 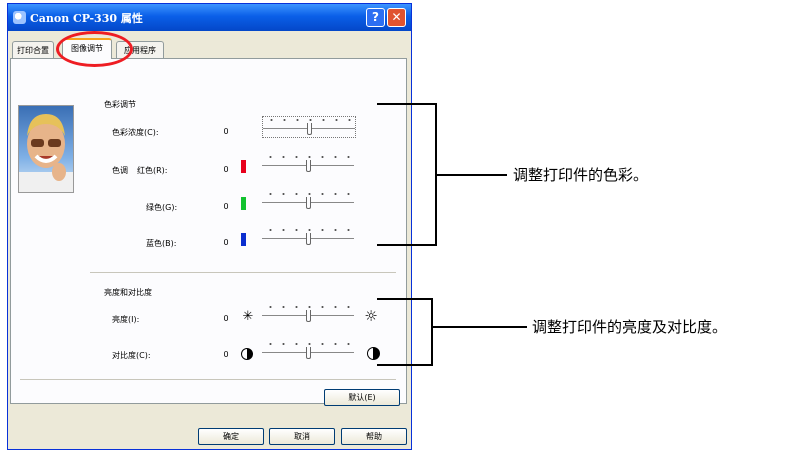 I want to click on blue-value: 0, so click(x=226, y=242).